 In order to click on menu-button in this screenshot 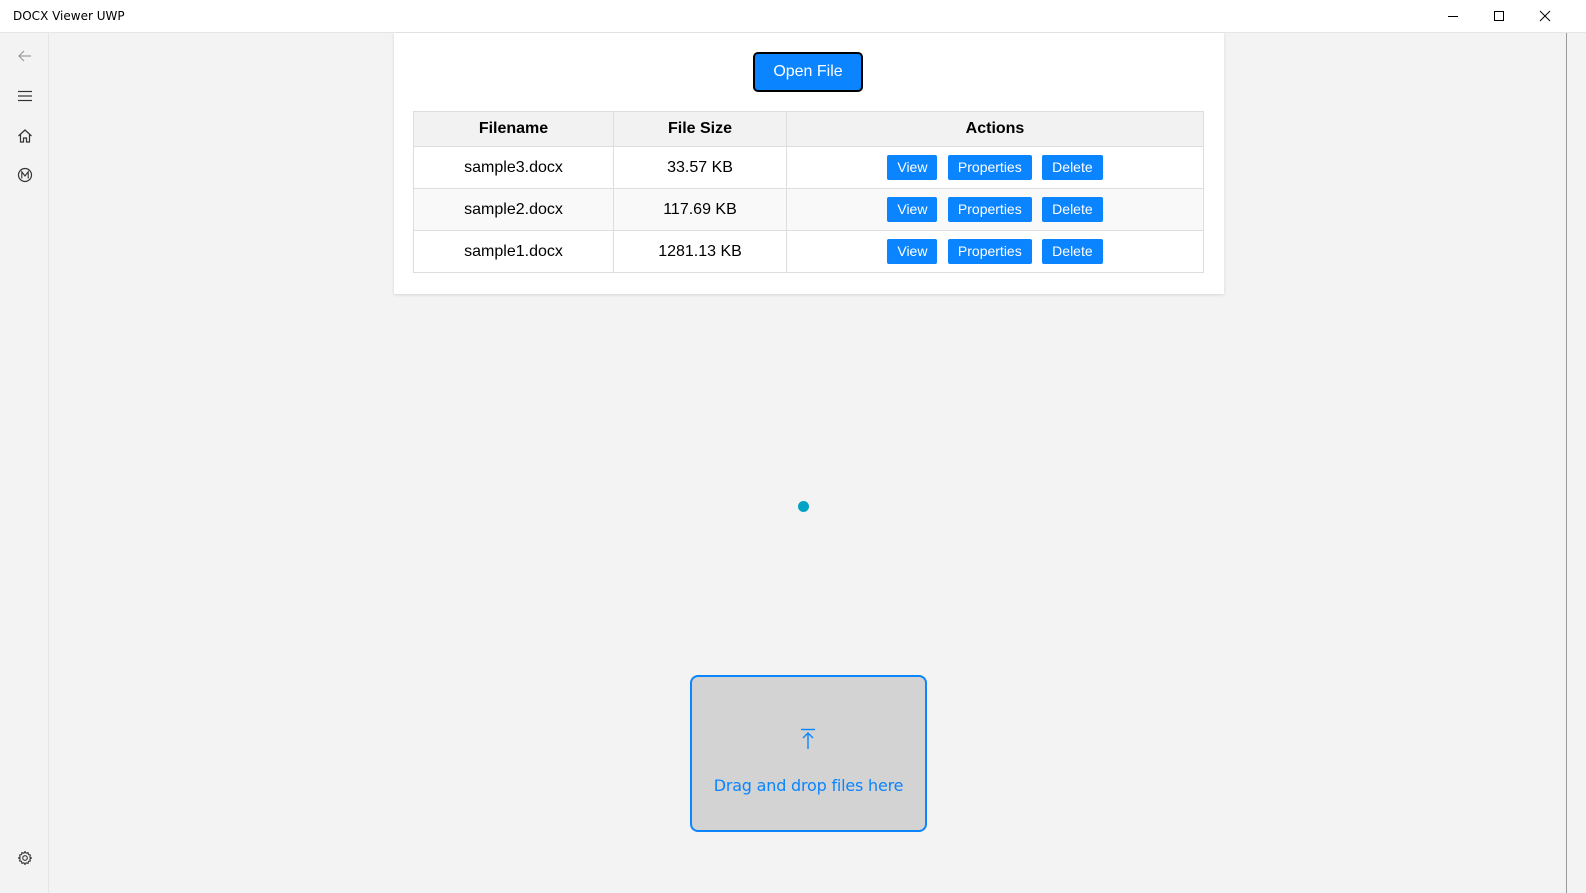, I will do `click(25, 96)`.